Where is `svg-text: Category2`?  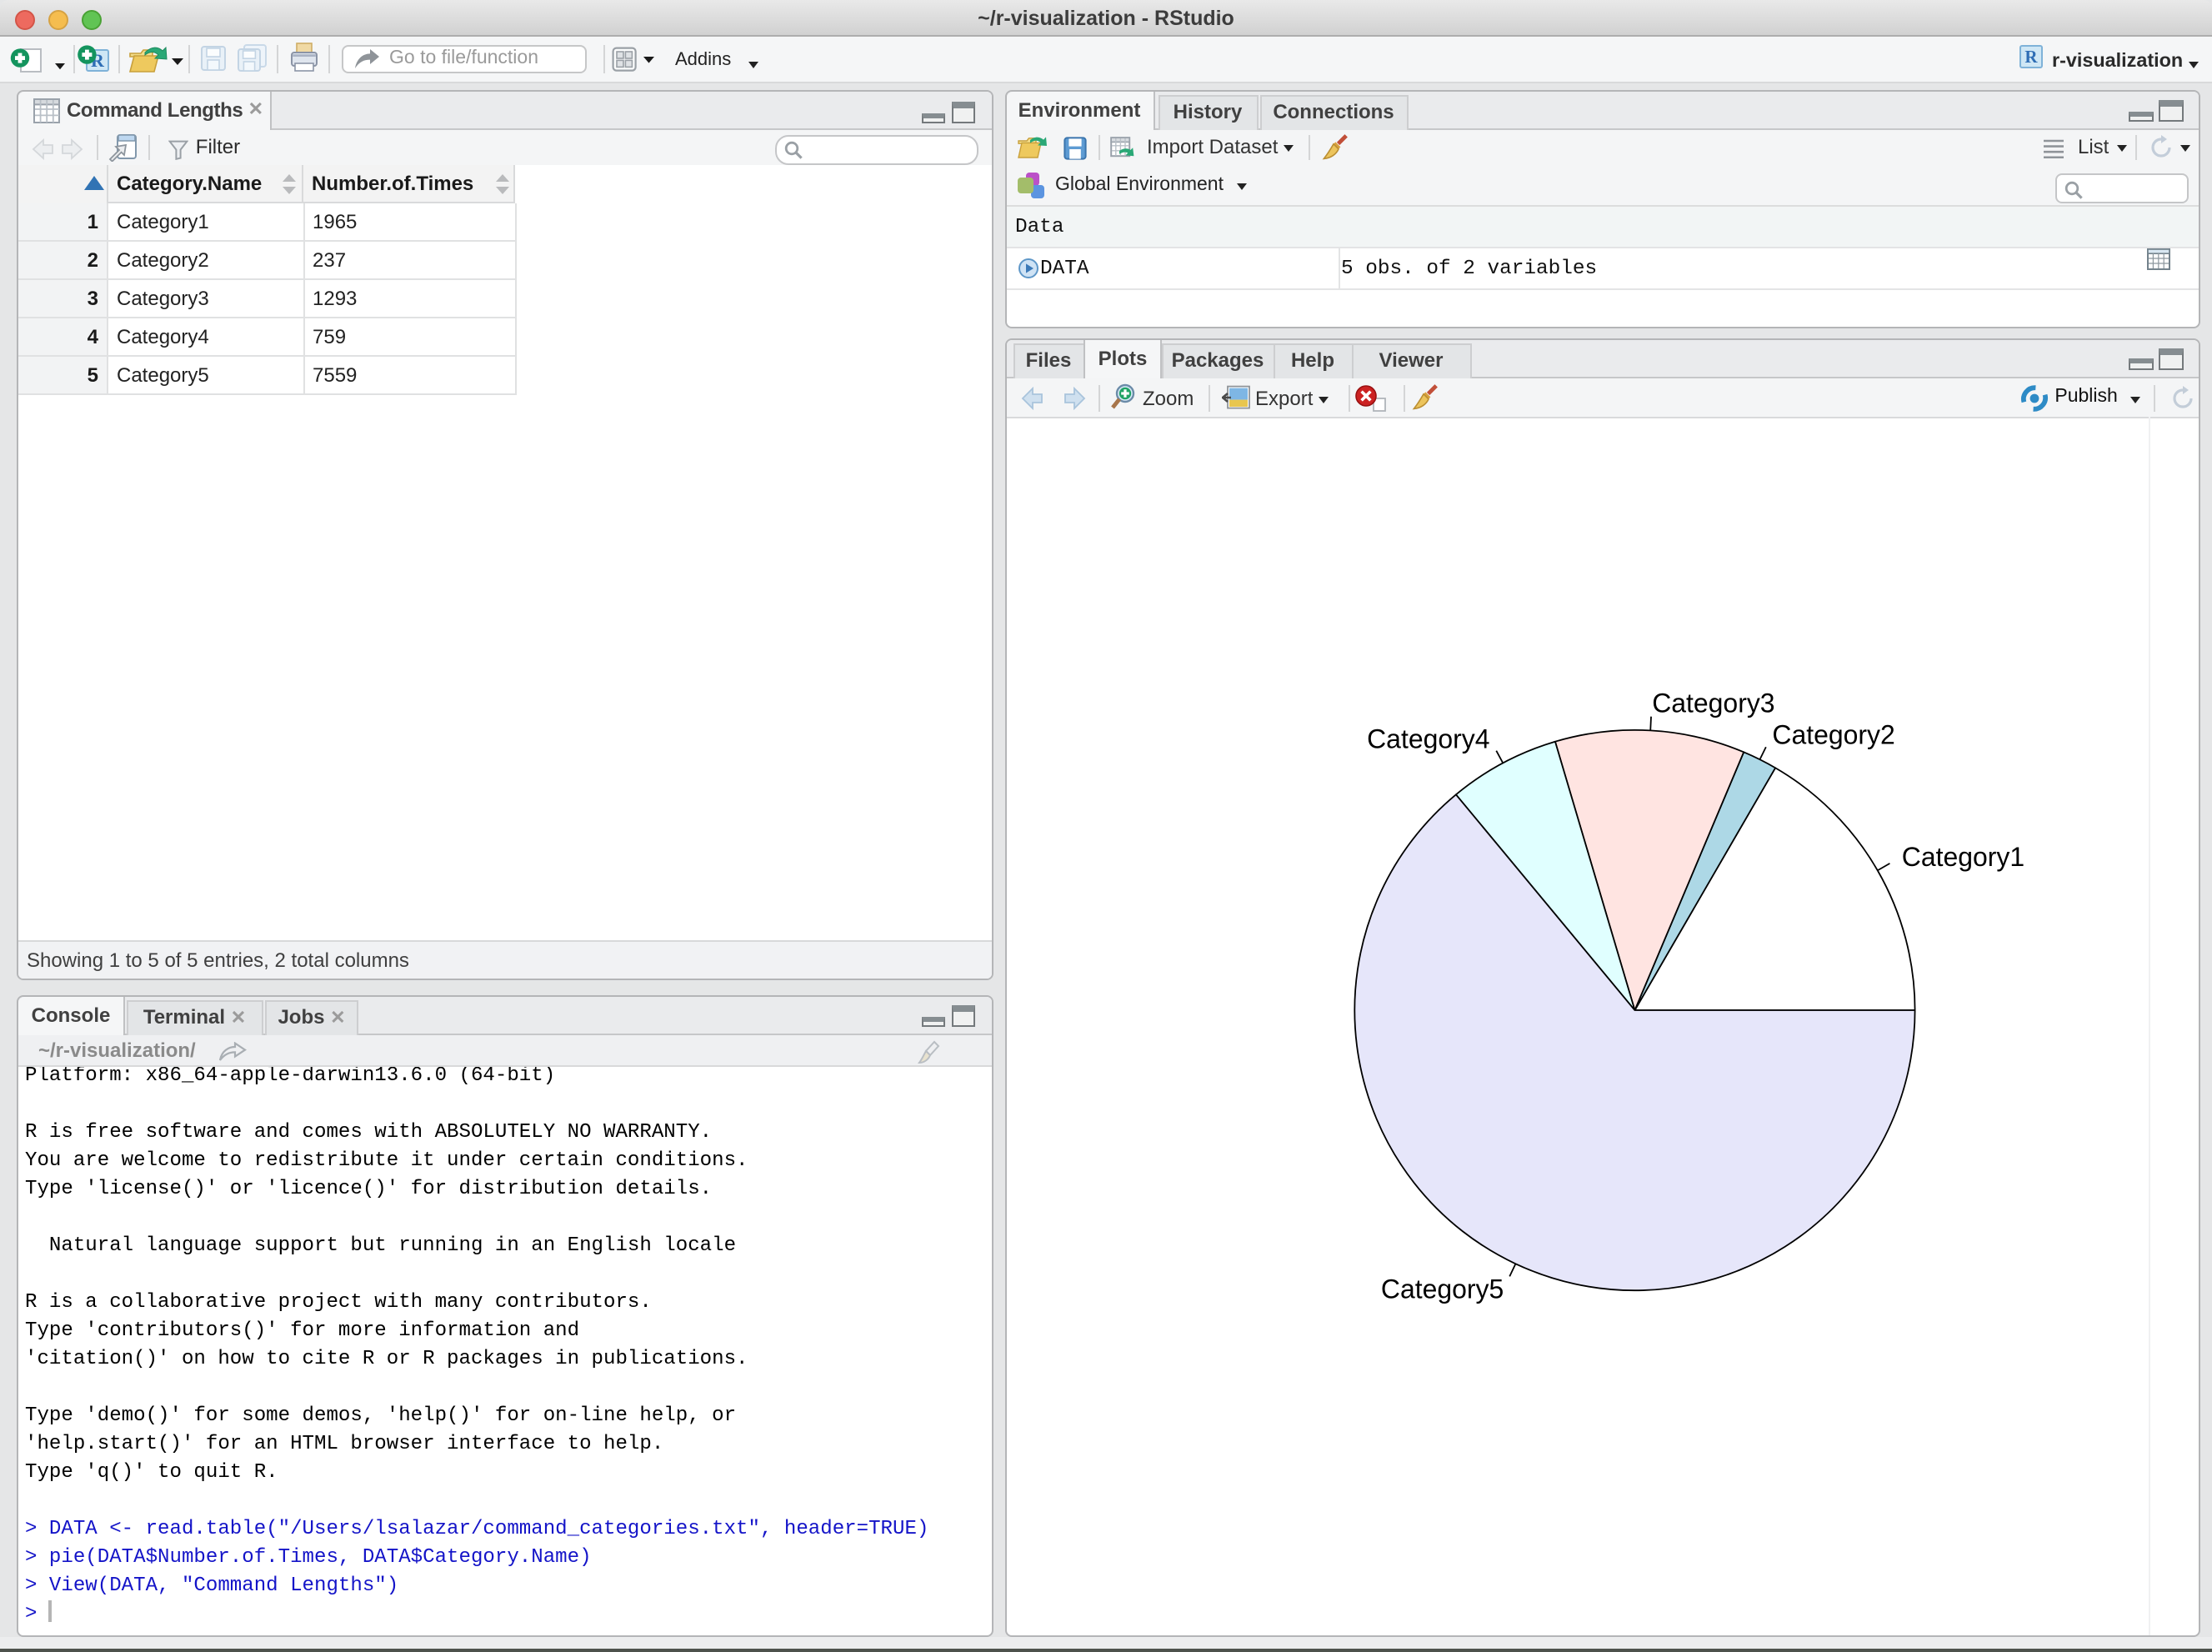 svg-text: Category2 is located at coordinates (1832, 734).